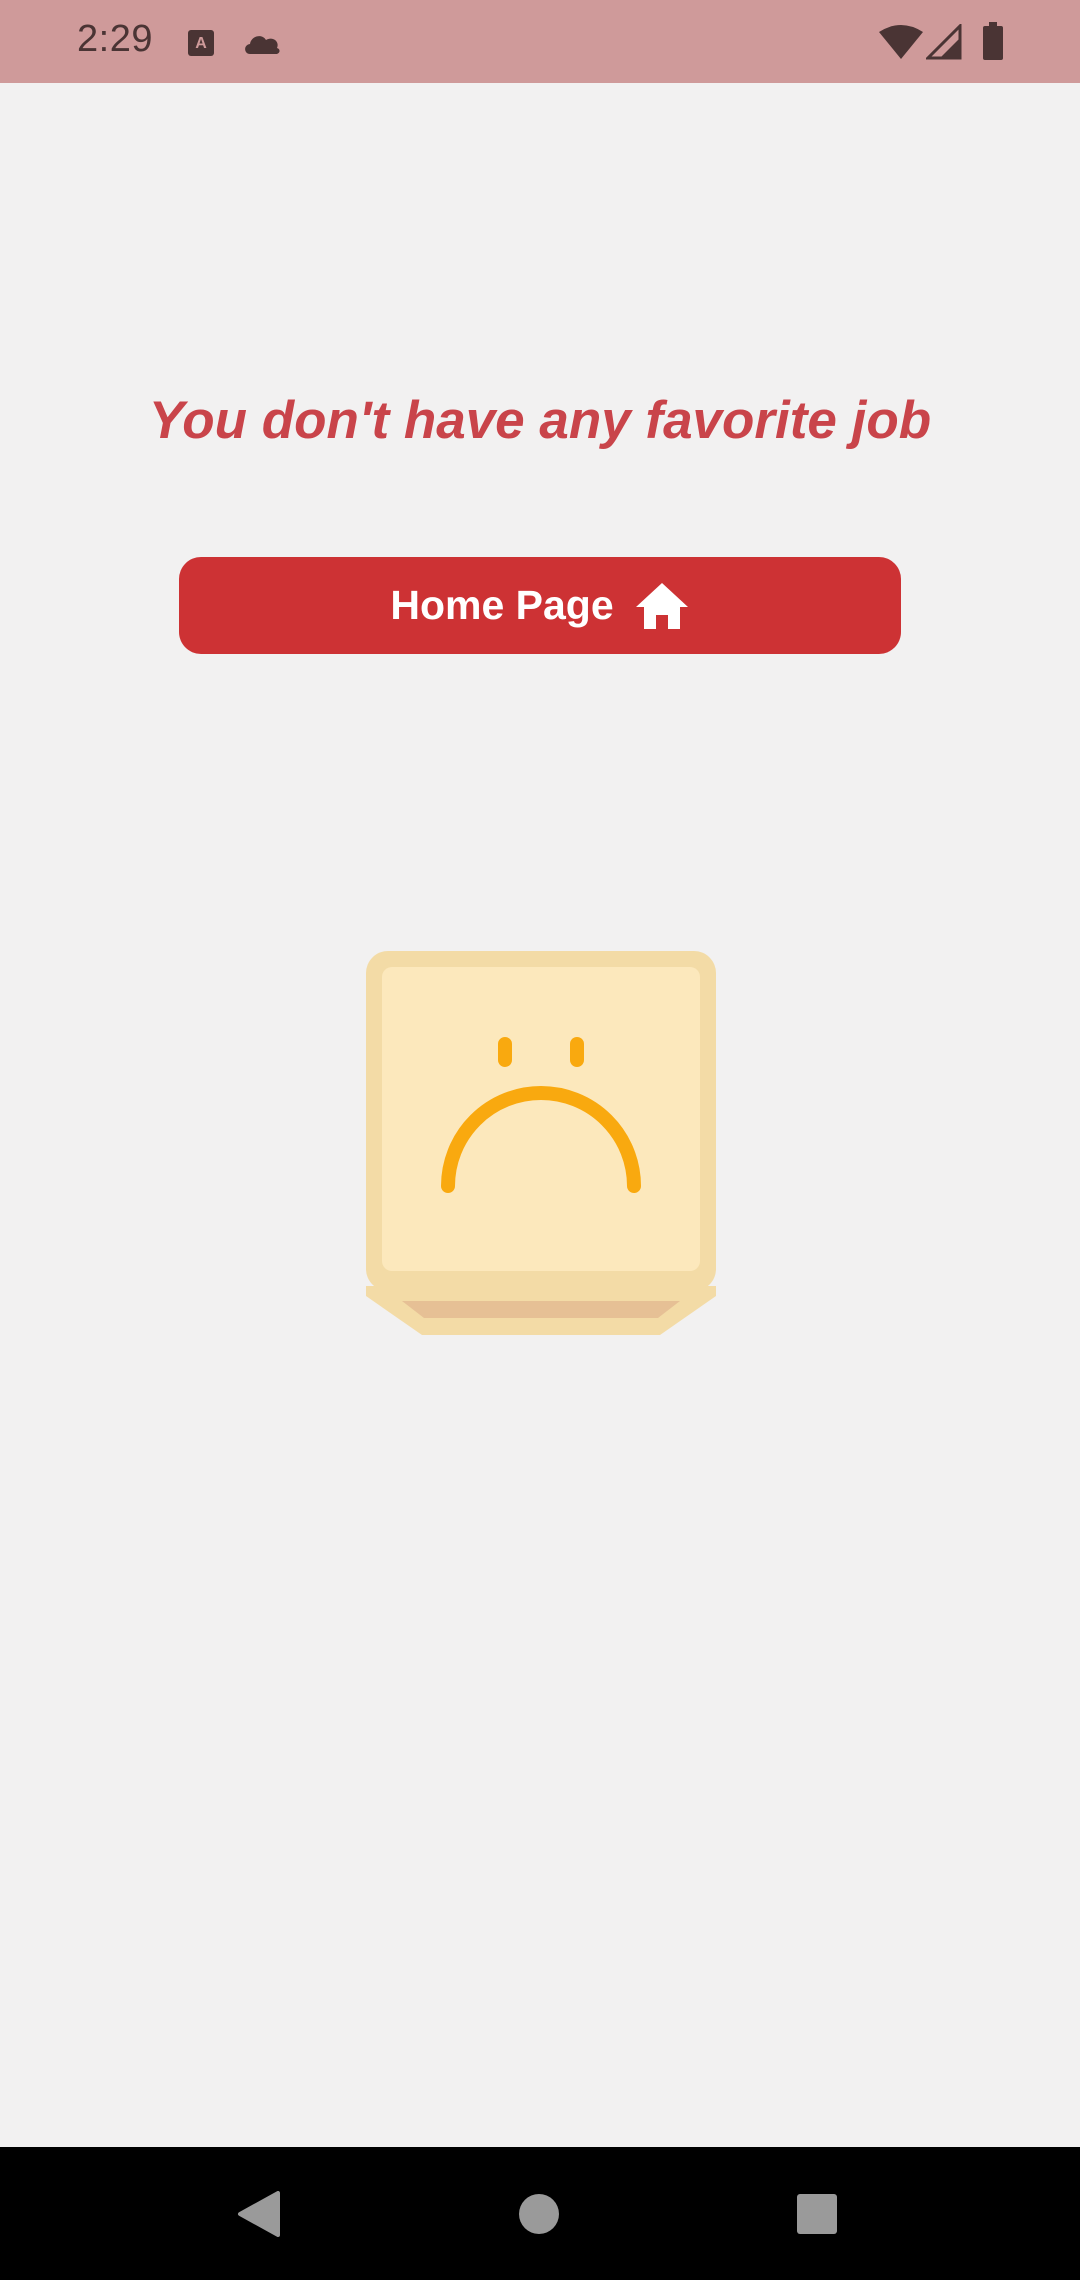 This screenshot has height=2280, width=1080. What do you see at coordinates (541, 1143) in the screenshot?
I see `sad-face-box-illustration` at bounding box center [541, 1143].